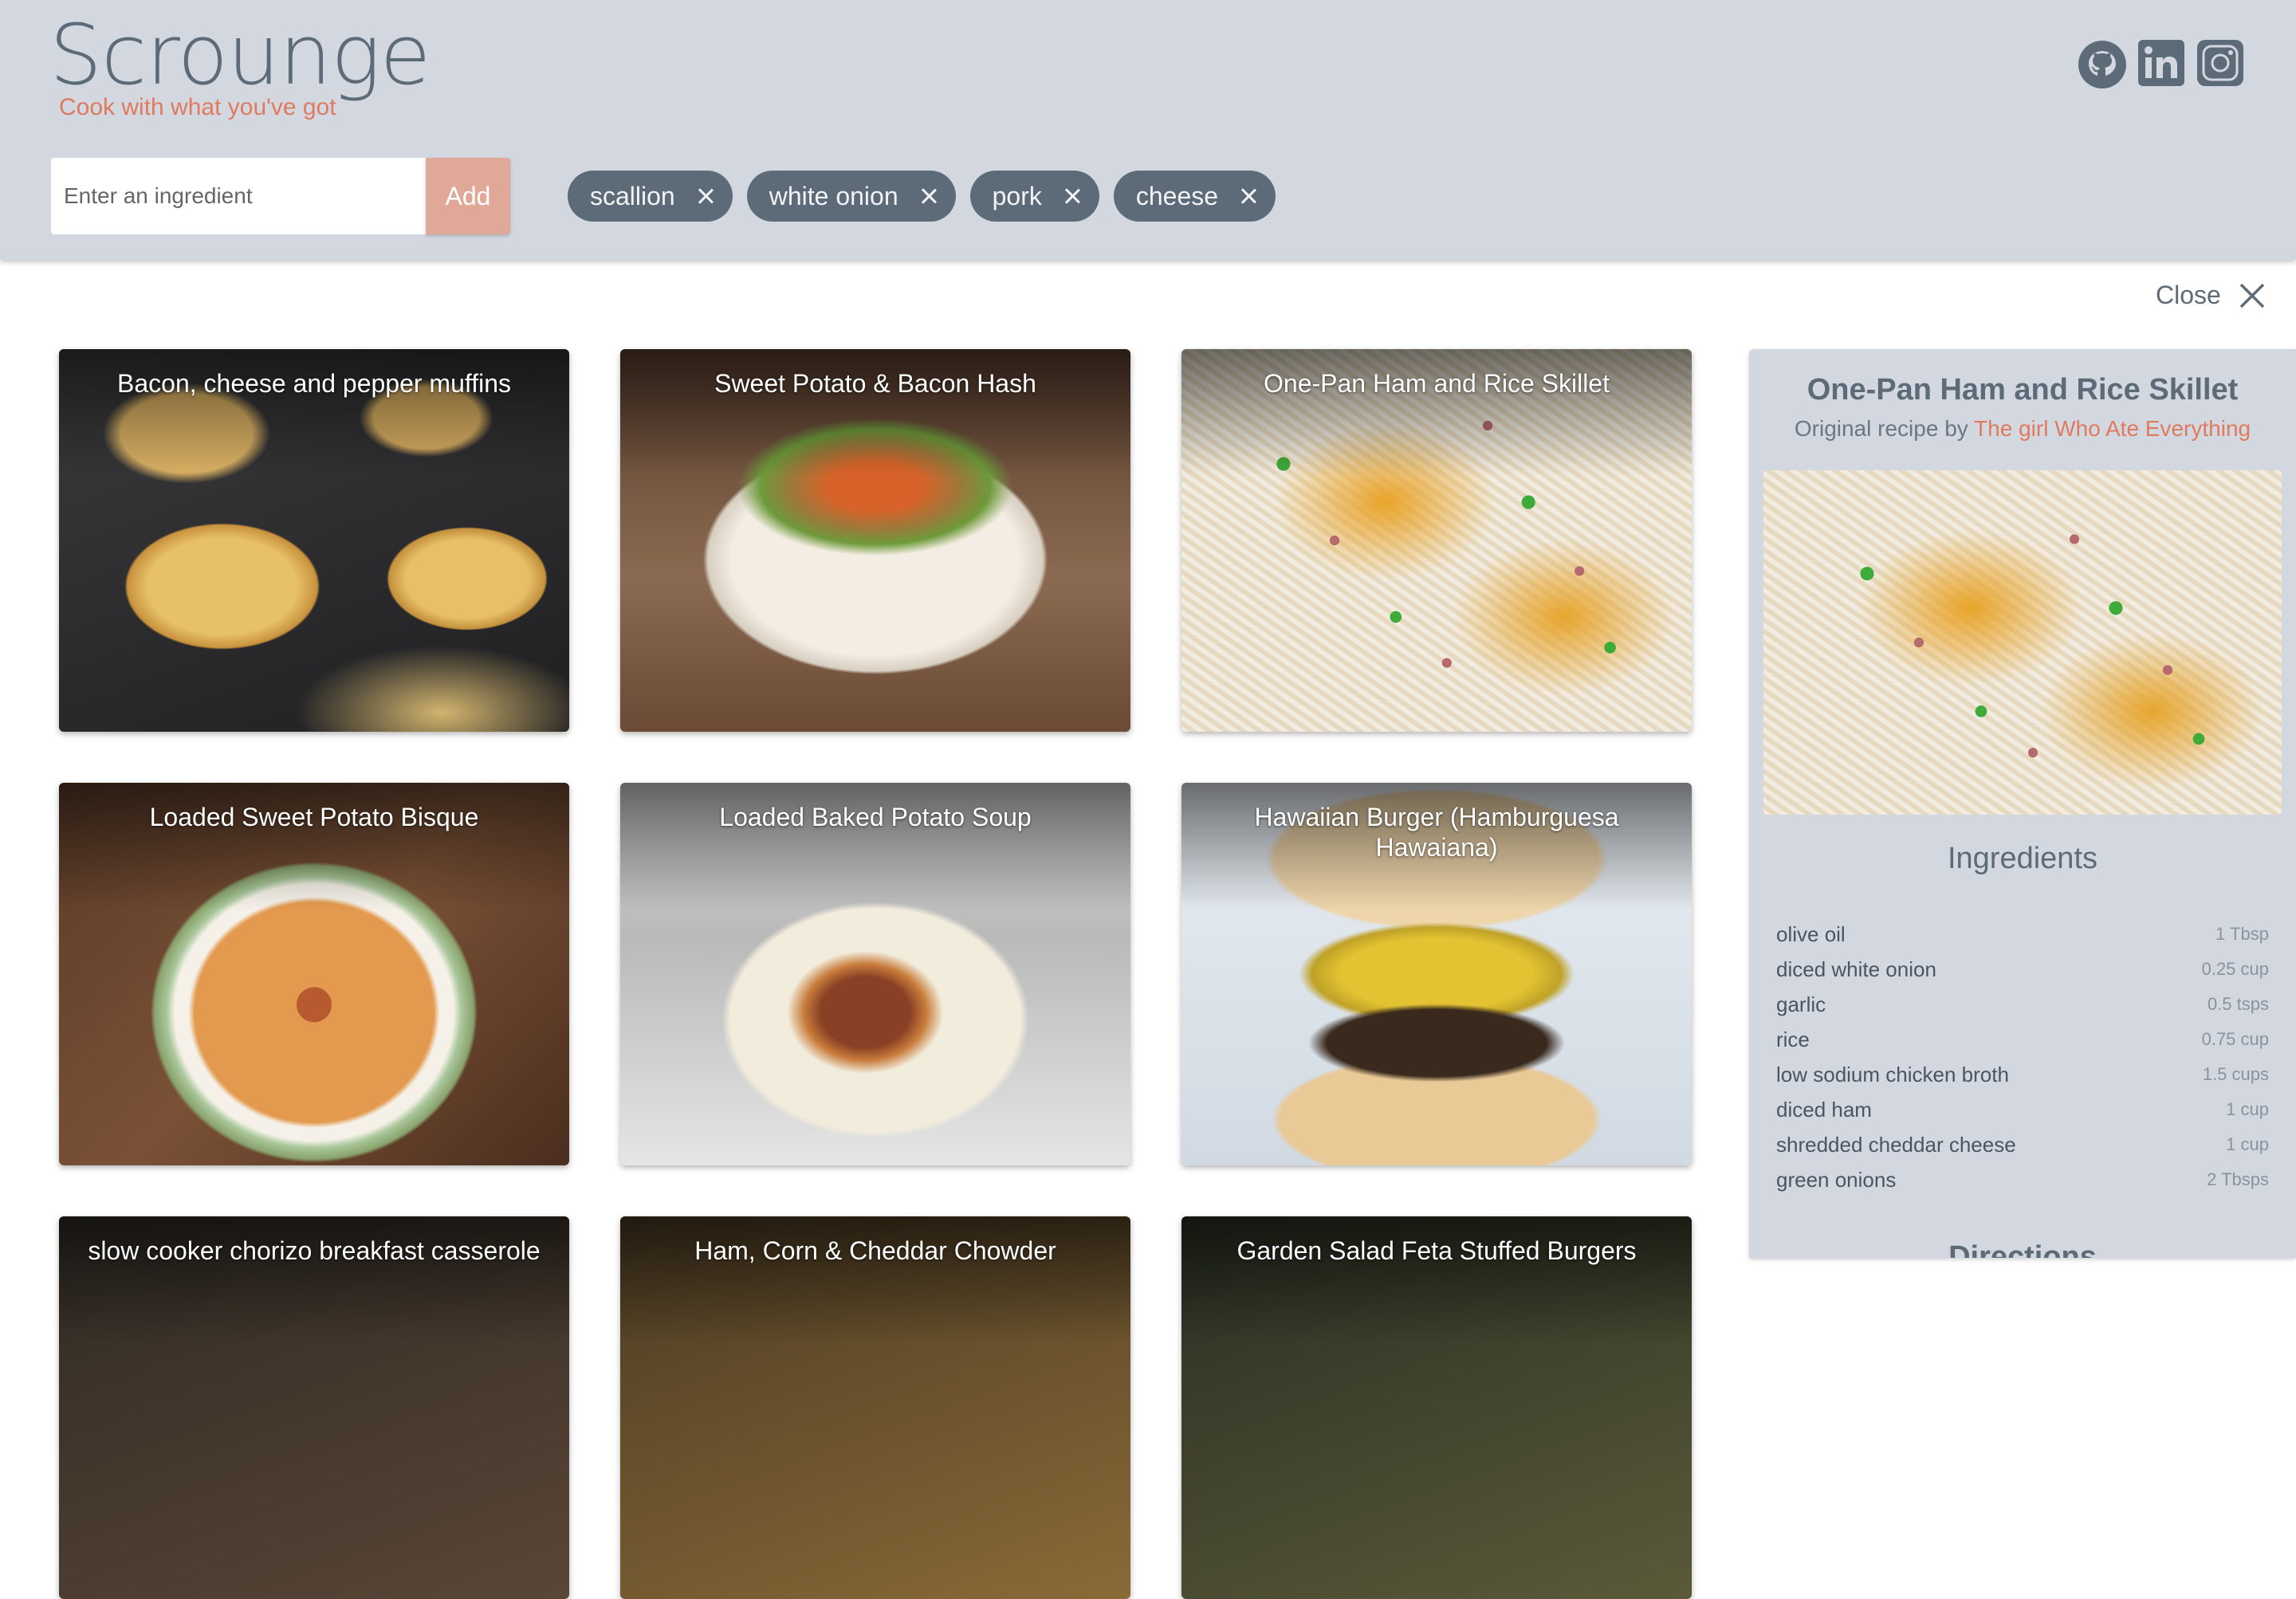  What do you see at coordinates (2022, 1074) in the screenshot?
I see `ingredient-row: low sodium chicken broth 1.5 cups` at bounding box center [2022, 1074].